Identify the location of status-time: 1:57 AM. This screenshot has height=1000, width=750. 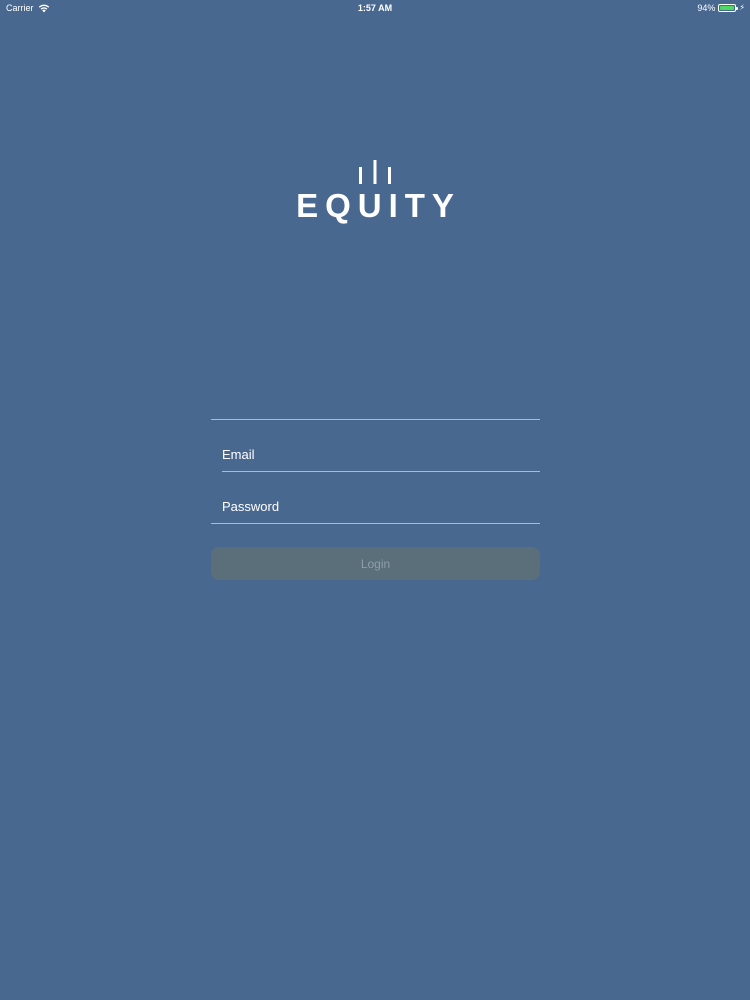
(375, 8).